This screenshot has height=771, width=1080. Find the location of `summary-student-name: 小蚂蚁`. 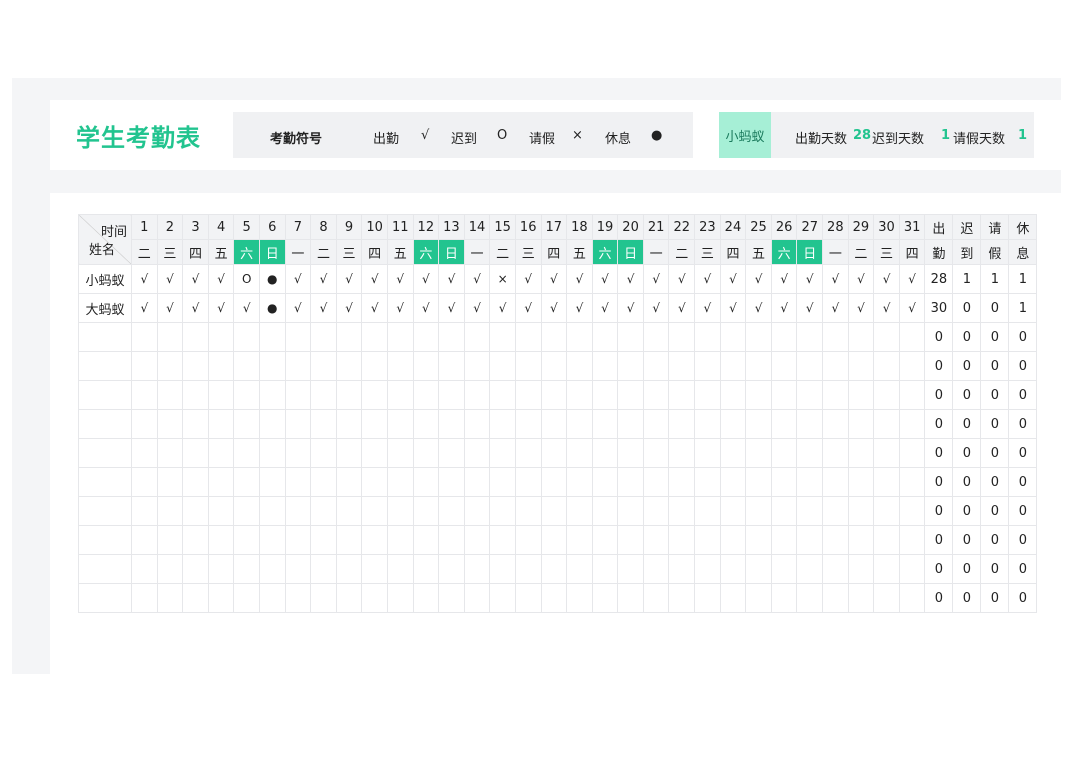

summary-student-name: 小蚂蚁 is located at coordinates (745, 135).